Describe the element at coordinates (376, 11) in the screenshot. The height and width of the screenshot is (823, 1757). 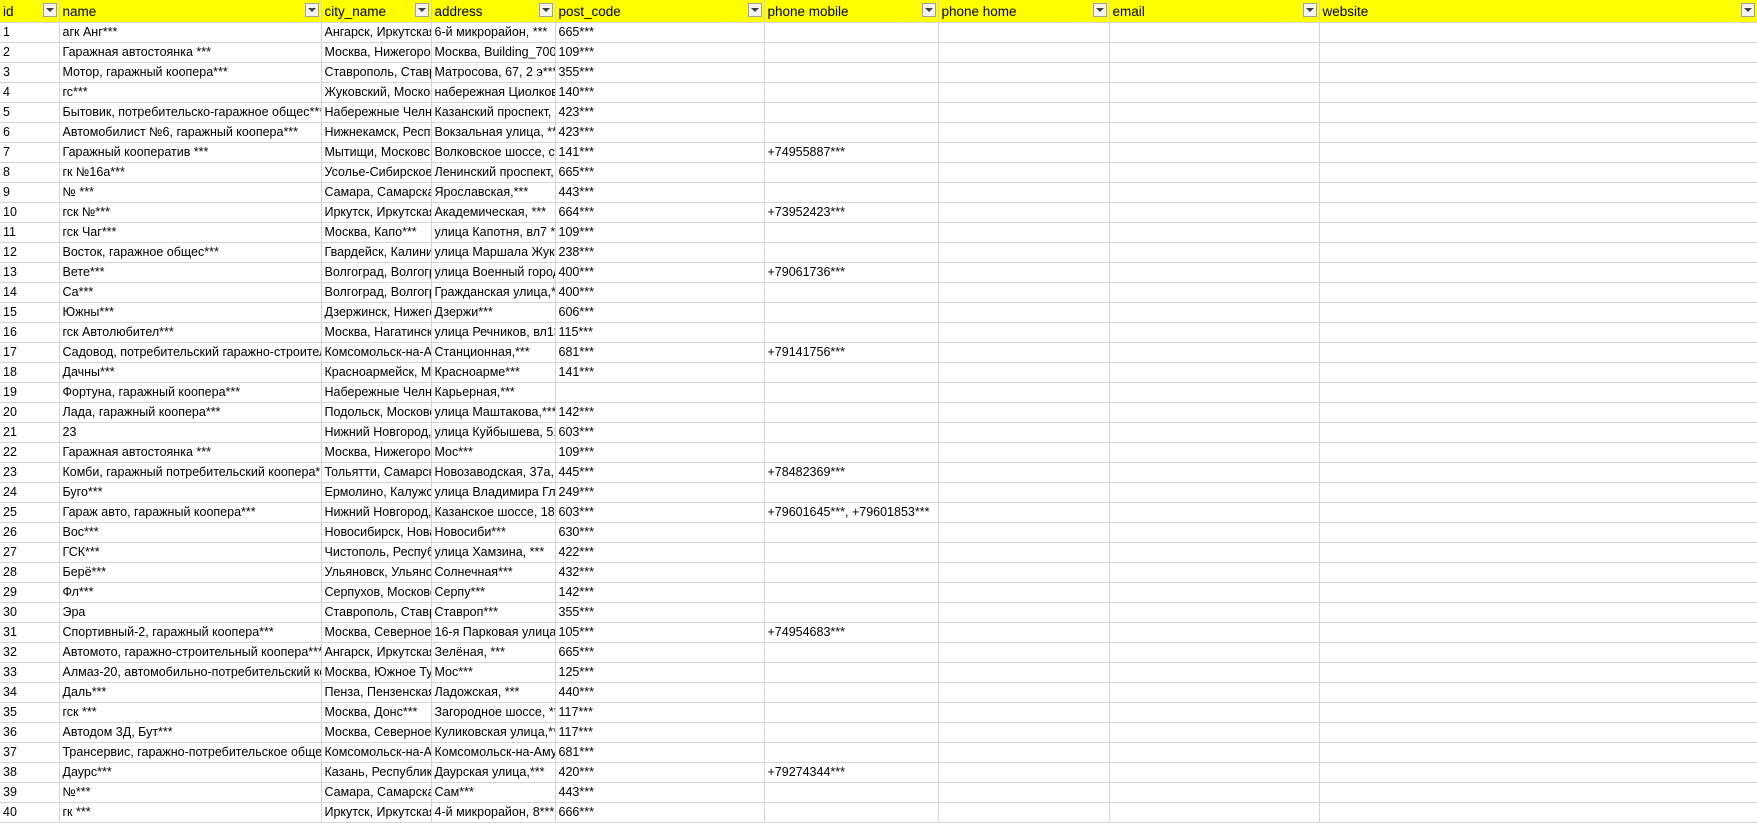
I see `column-header-city-name: city_name` at that location.